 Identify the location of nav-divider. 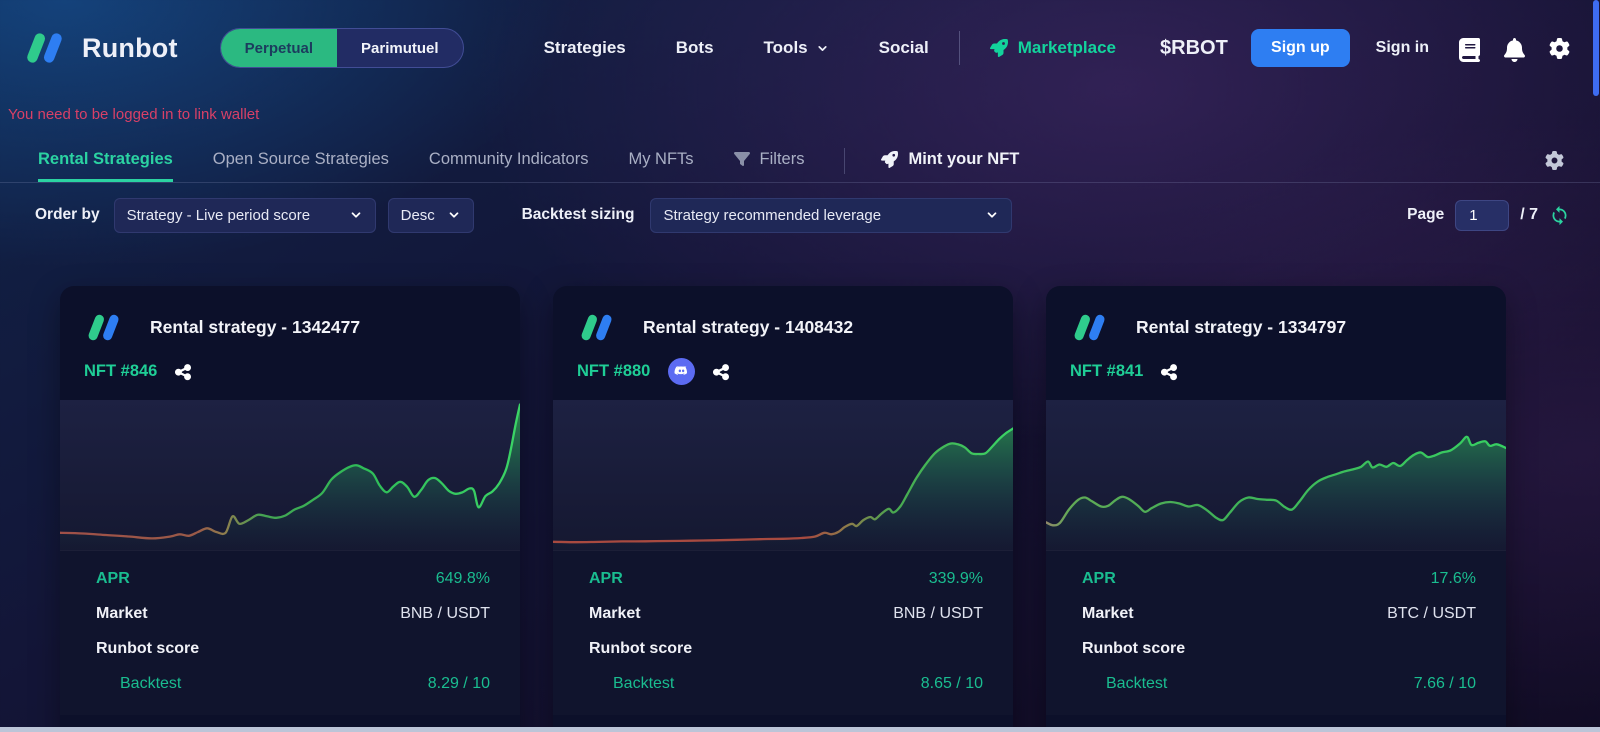
(959, 48).